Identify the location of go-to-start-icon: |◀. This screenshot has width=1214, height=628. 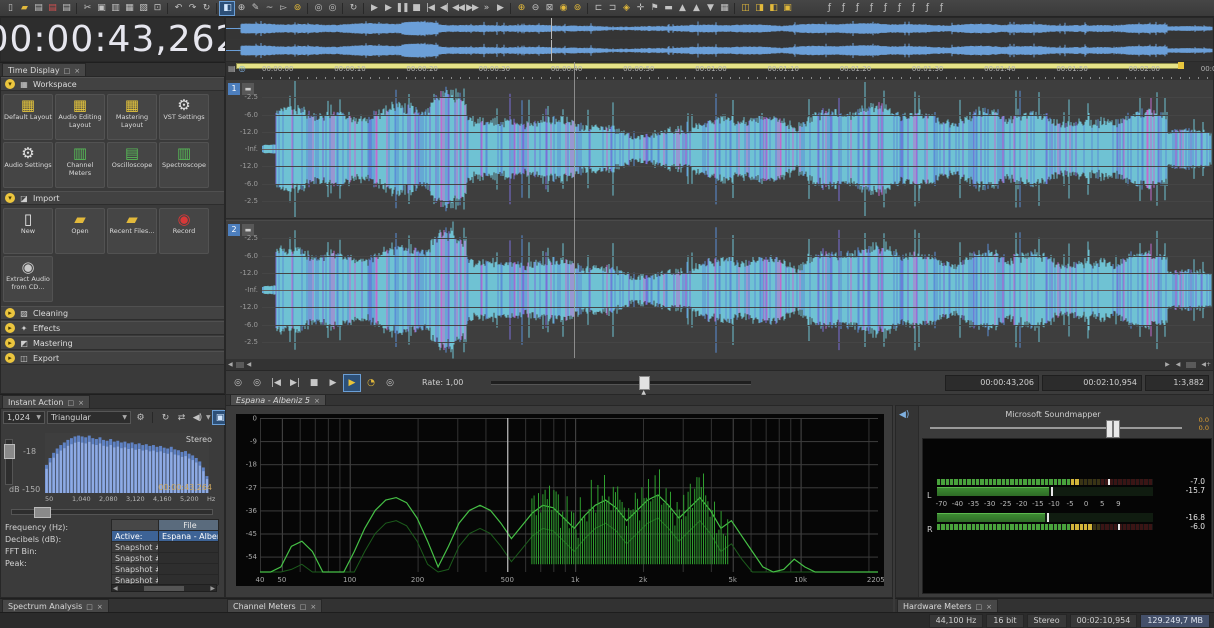
(276, 383).